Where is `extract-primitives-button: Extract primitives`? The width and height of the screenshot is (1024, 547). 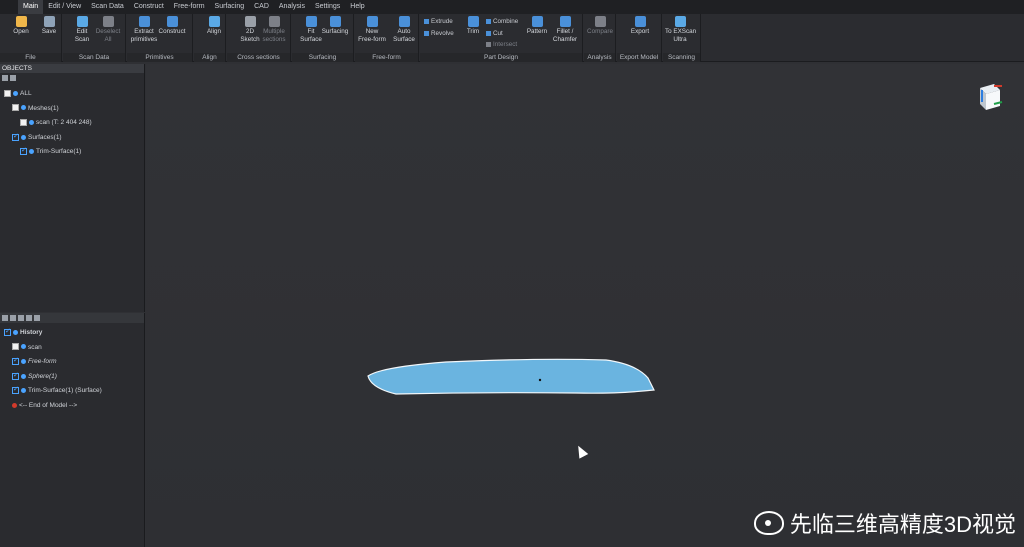 extract-primitives-button: Extract primitives is located at coordinates (144, 30).